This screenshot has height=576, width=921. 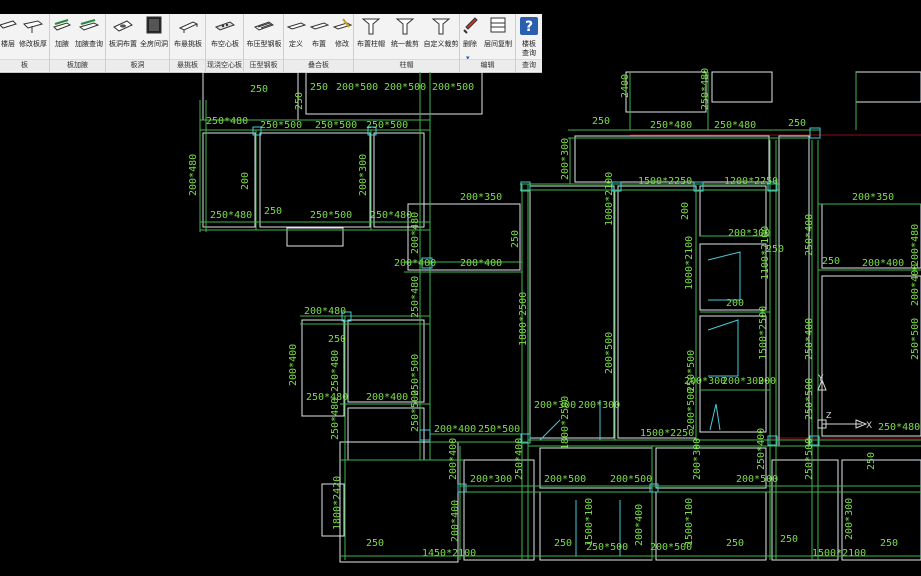 I want to click on dim-label: 2400, so click(x=625, y=86).